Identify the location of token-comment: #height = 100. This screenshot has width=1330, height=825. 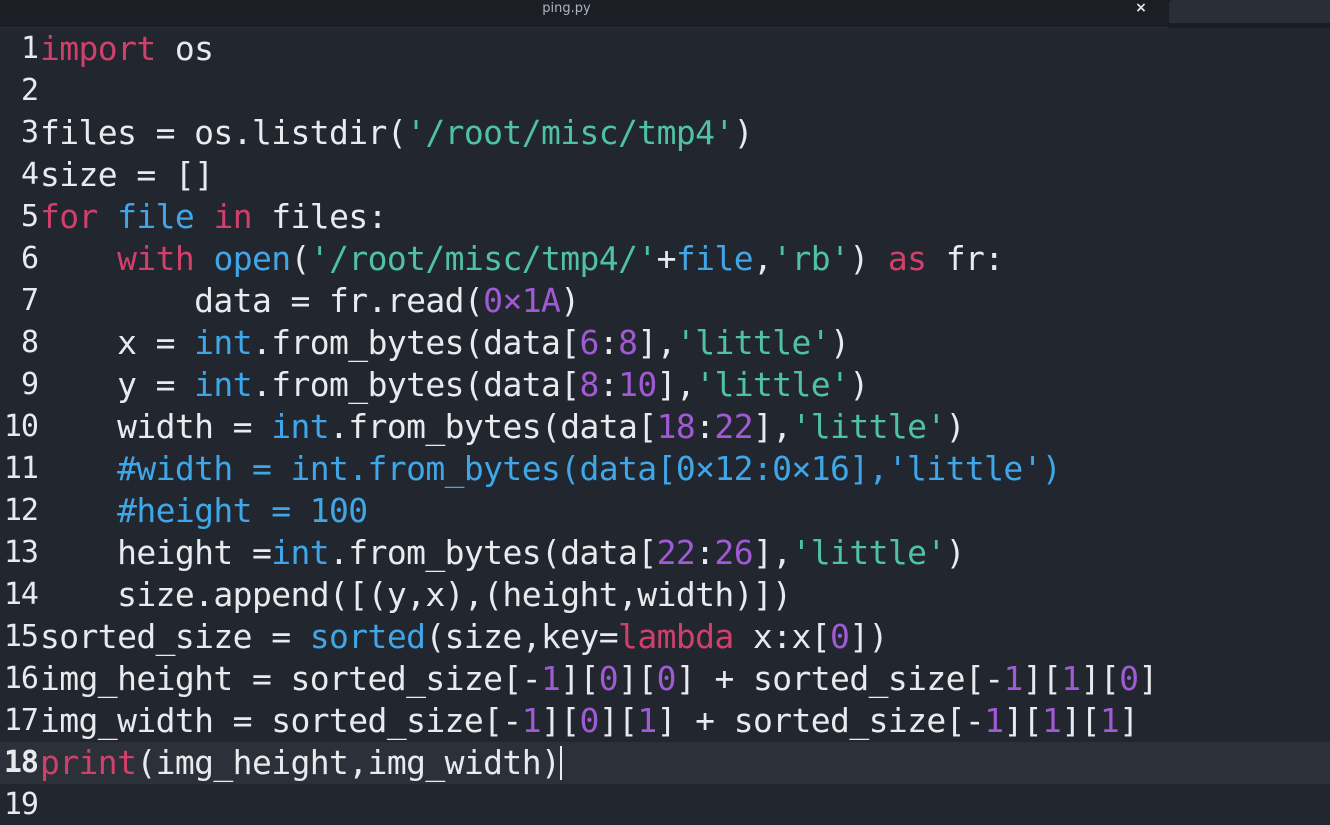
(204, 510).